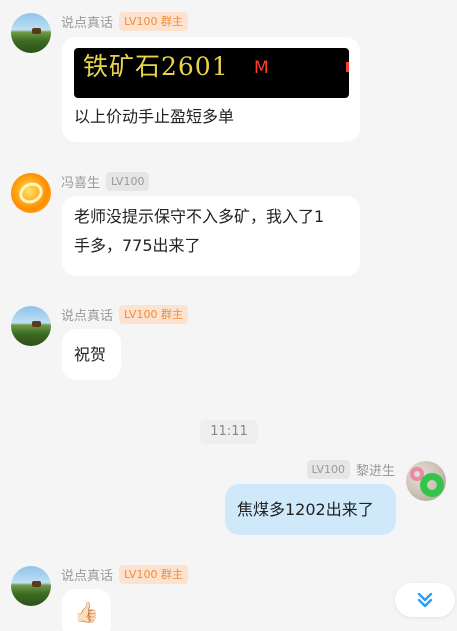  What do you see at coordinates (137, 245) in the screenshot?
I see `message-text-line2: 手多，775出来了` at bounding box center [137, 245].